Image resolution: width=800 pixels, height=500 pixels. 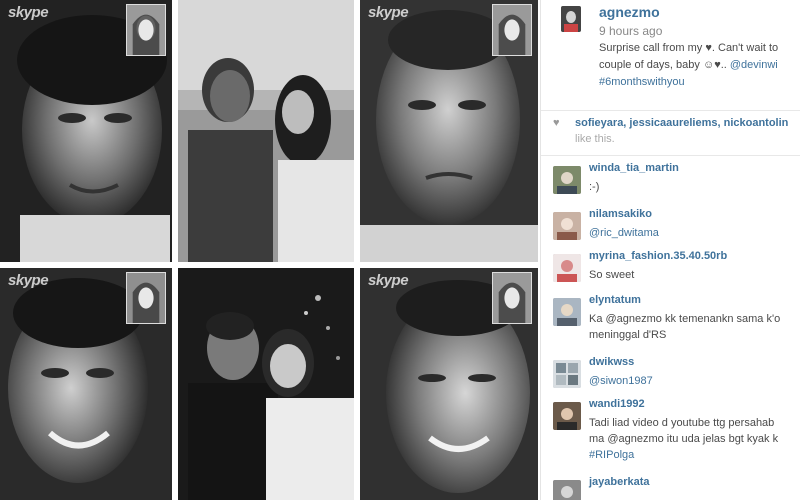 What do you see at coordinates (595, 139) in the screenshot?
I see `likes-suffix: like this.` at bounding box center [595, 139].